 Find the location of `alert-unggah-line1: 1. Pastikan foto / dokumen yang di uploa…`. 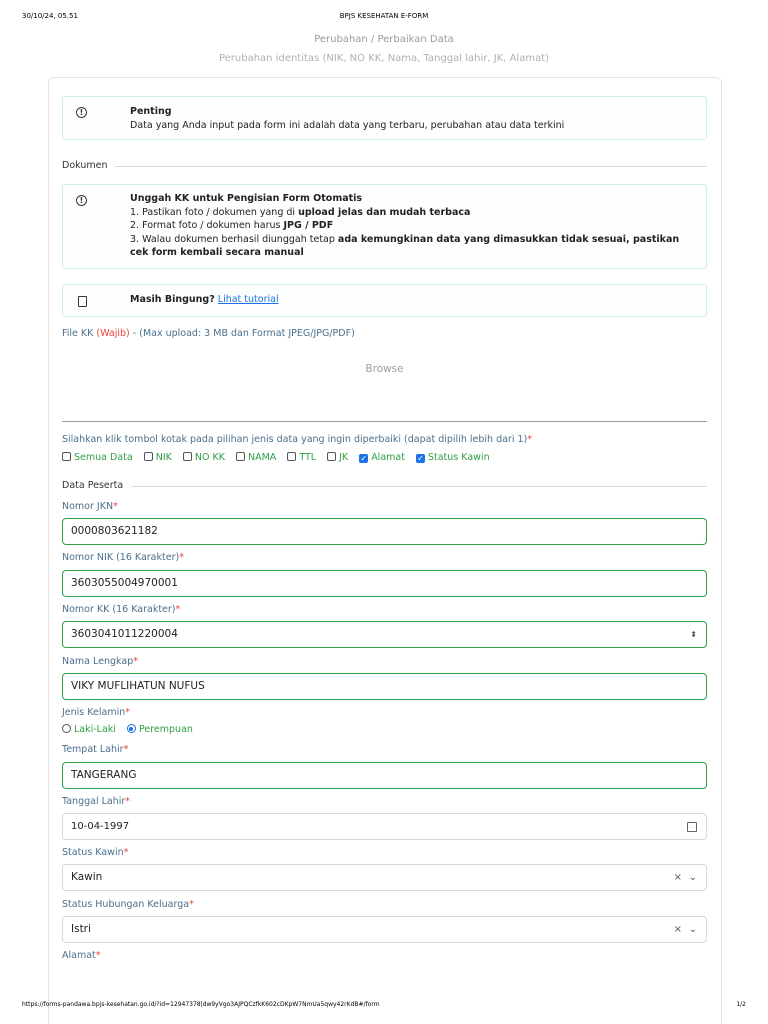

alert-unggah-line1: 1. Pastikan foto / dokumen yang di uploa… is located at coordinates (300, 212).